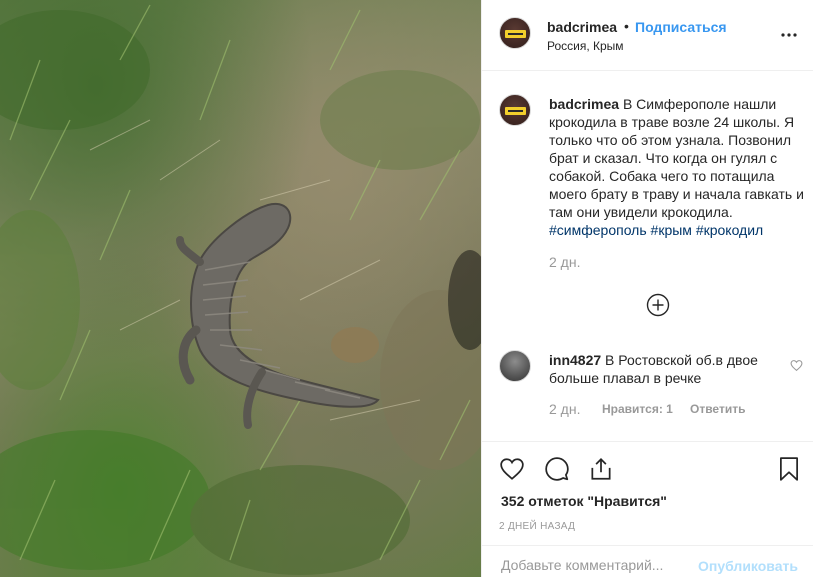  What do you see at coordinates (584, 104) in the screenshot?
I see `caption-username: badcrimea` at bounding box center [584, 104].